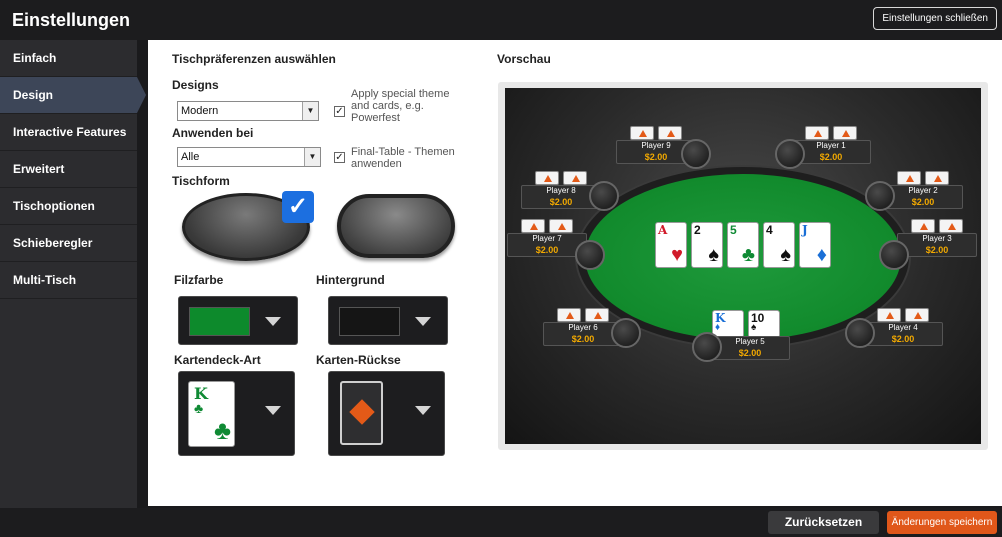 This screenshot has width=1002, height=537. Describe the element at coordinates (195, 85) in the screenshot. I see `designs-label: Designs` at that location.